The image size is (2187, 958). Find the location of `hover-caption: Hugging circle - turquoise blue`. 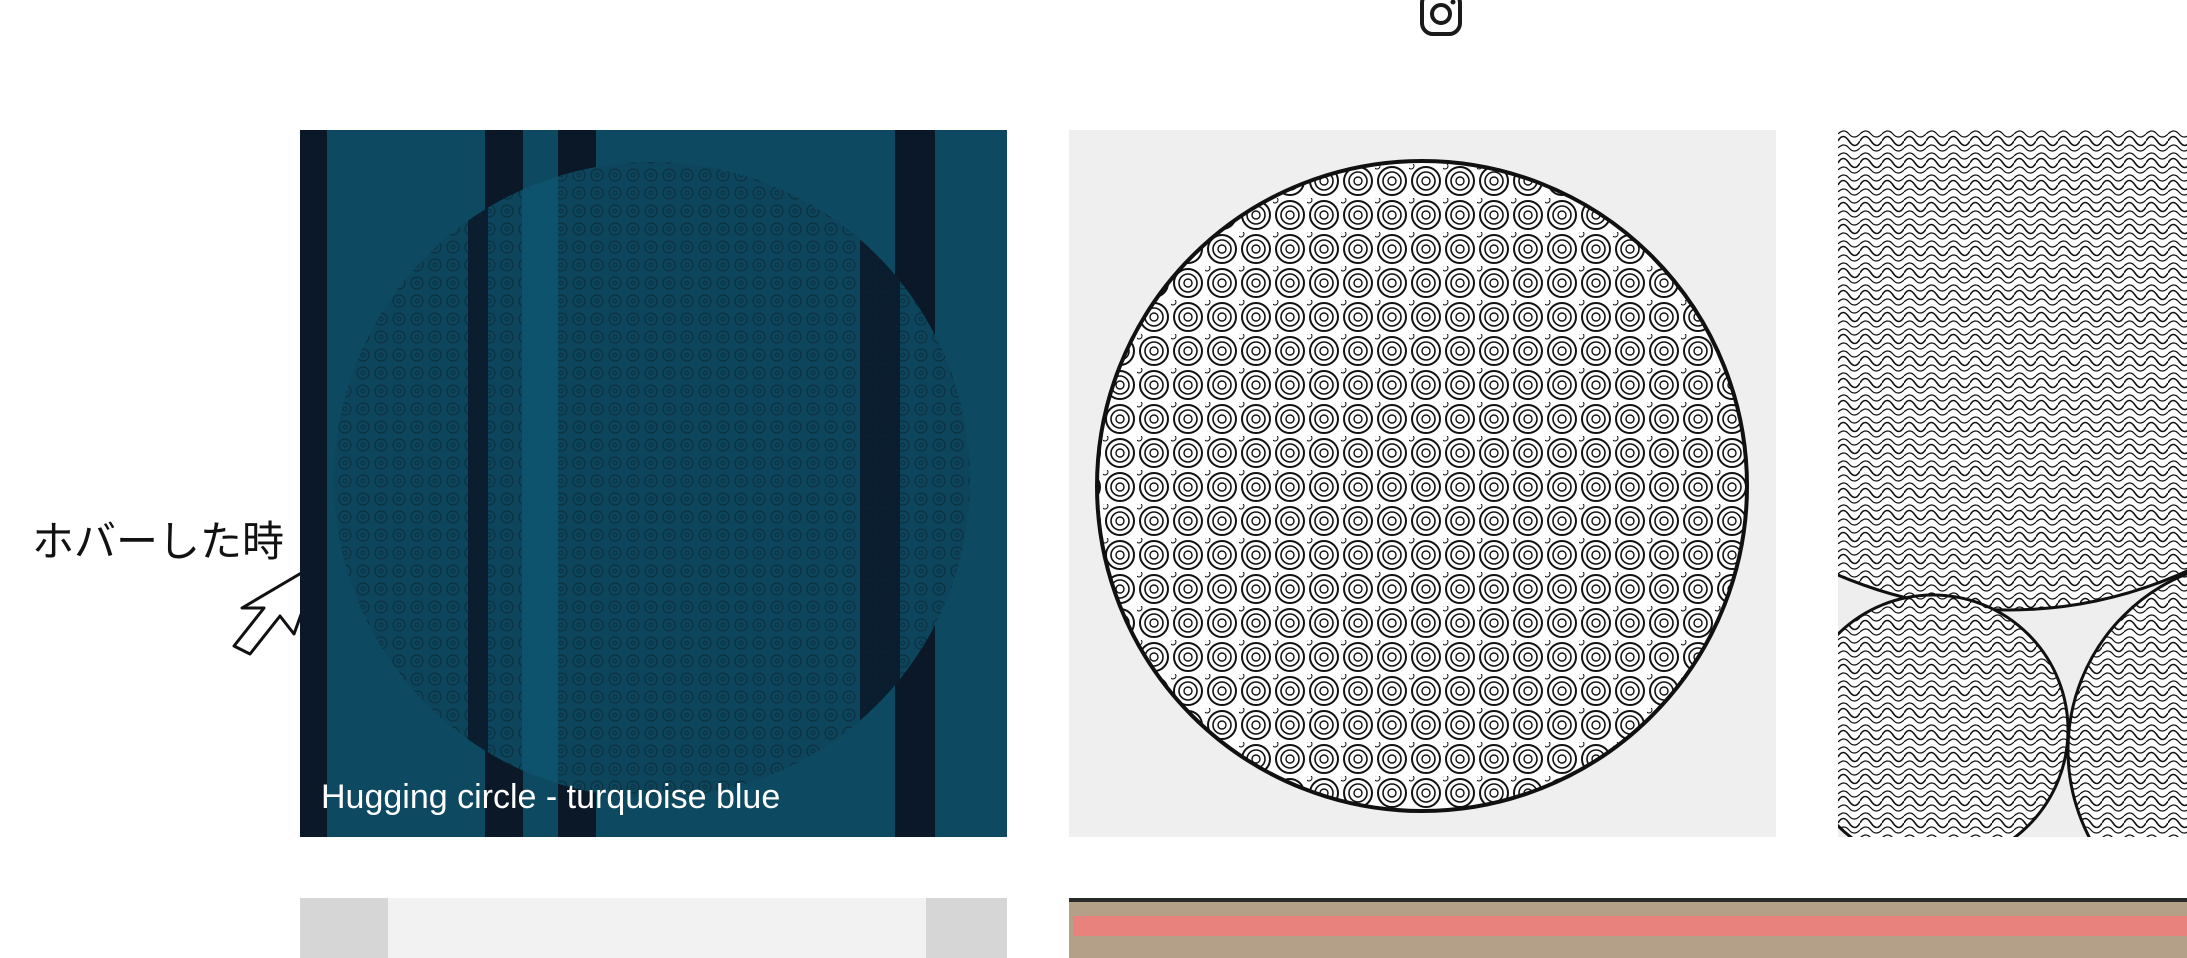

hover-caption: Hugging circle - turquoise blue is located at coordinates (551, 797).